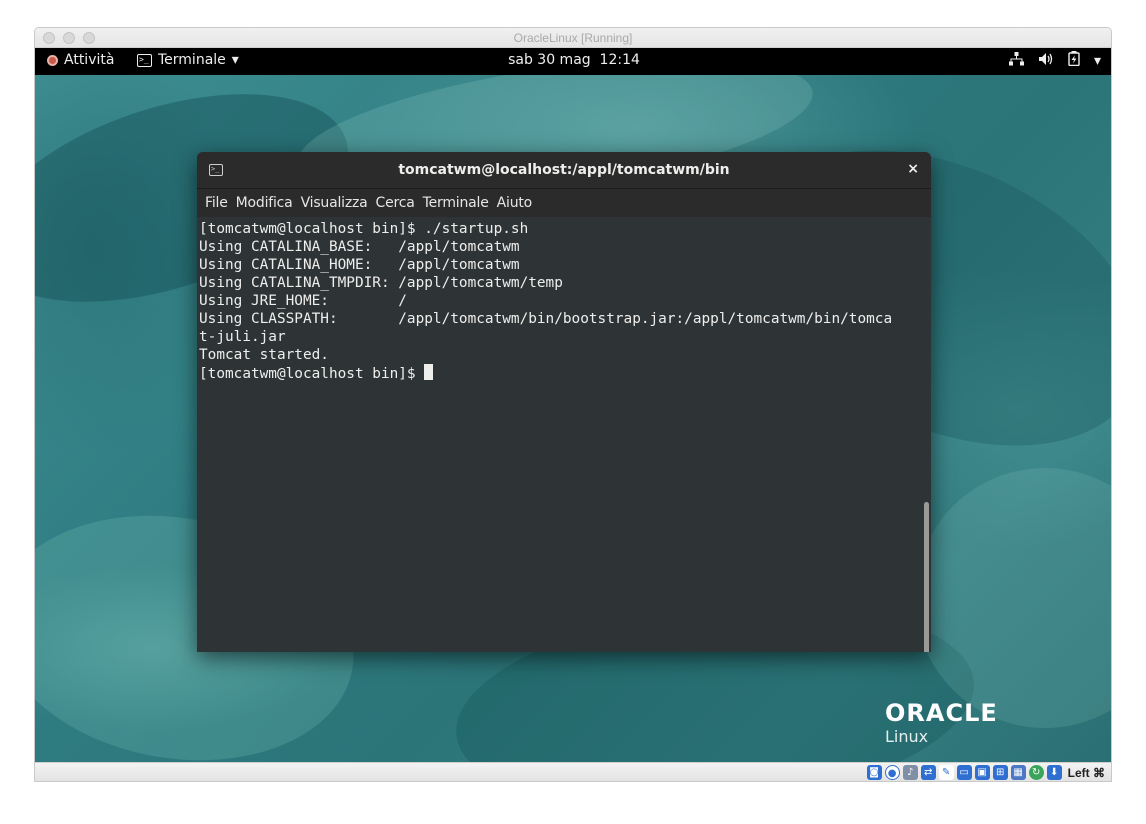 The height and width of the screenshot is (824, 1146). I want to click on terminal-line: Tomcat started., so click(264, 355).